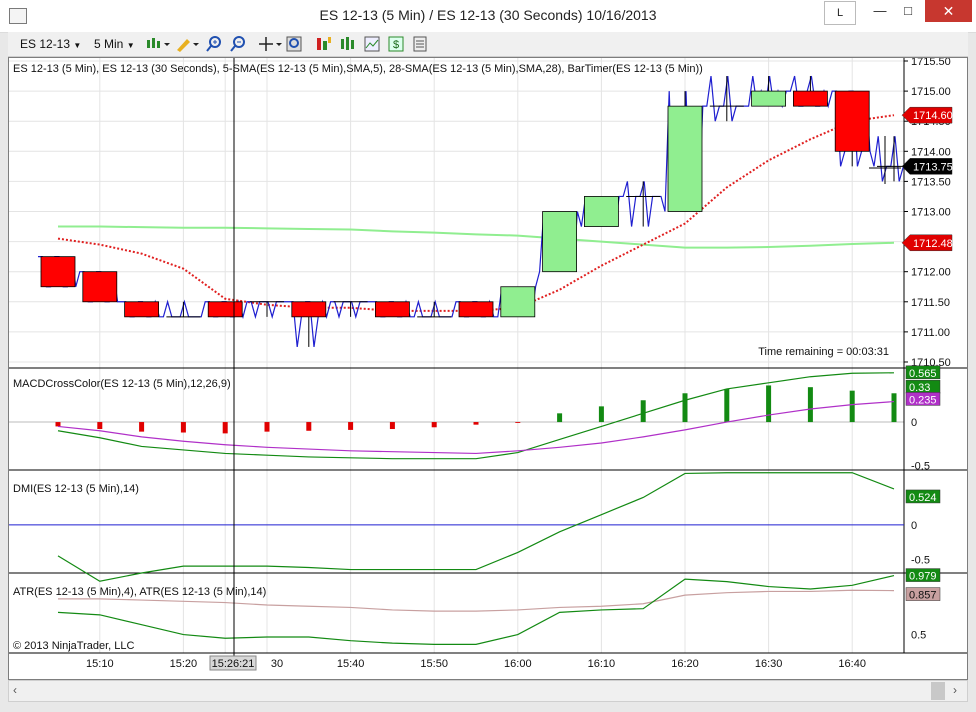 This screenshot has height=712, width=976. I want to click on chart-style-icon, so click(348, 44).